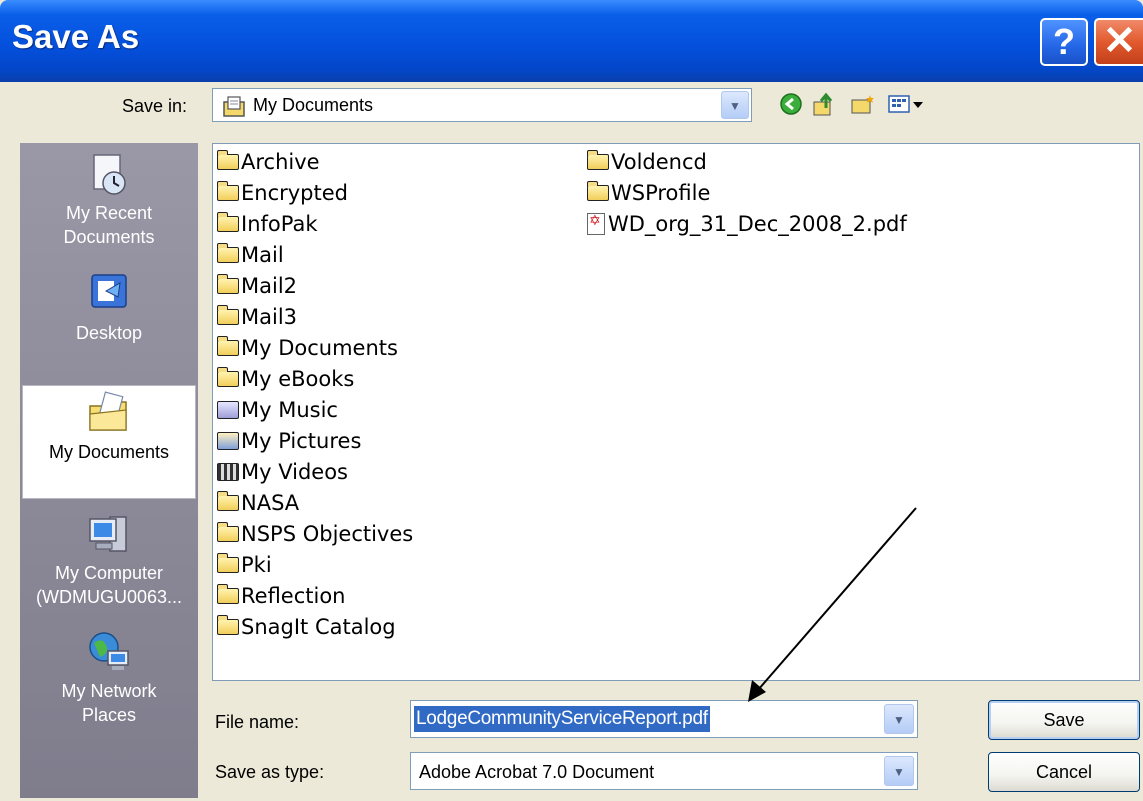  What do you see at coordinates (109, 200) in the screenshot?
I see `place-my-recent-documents: My Recent Documents` at bounding box center [109, 200].